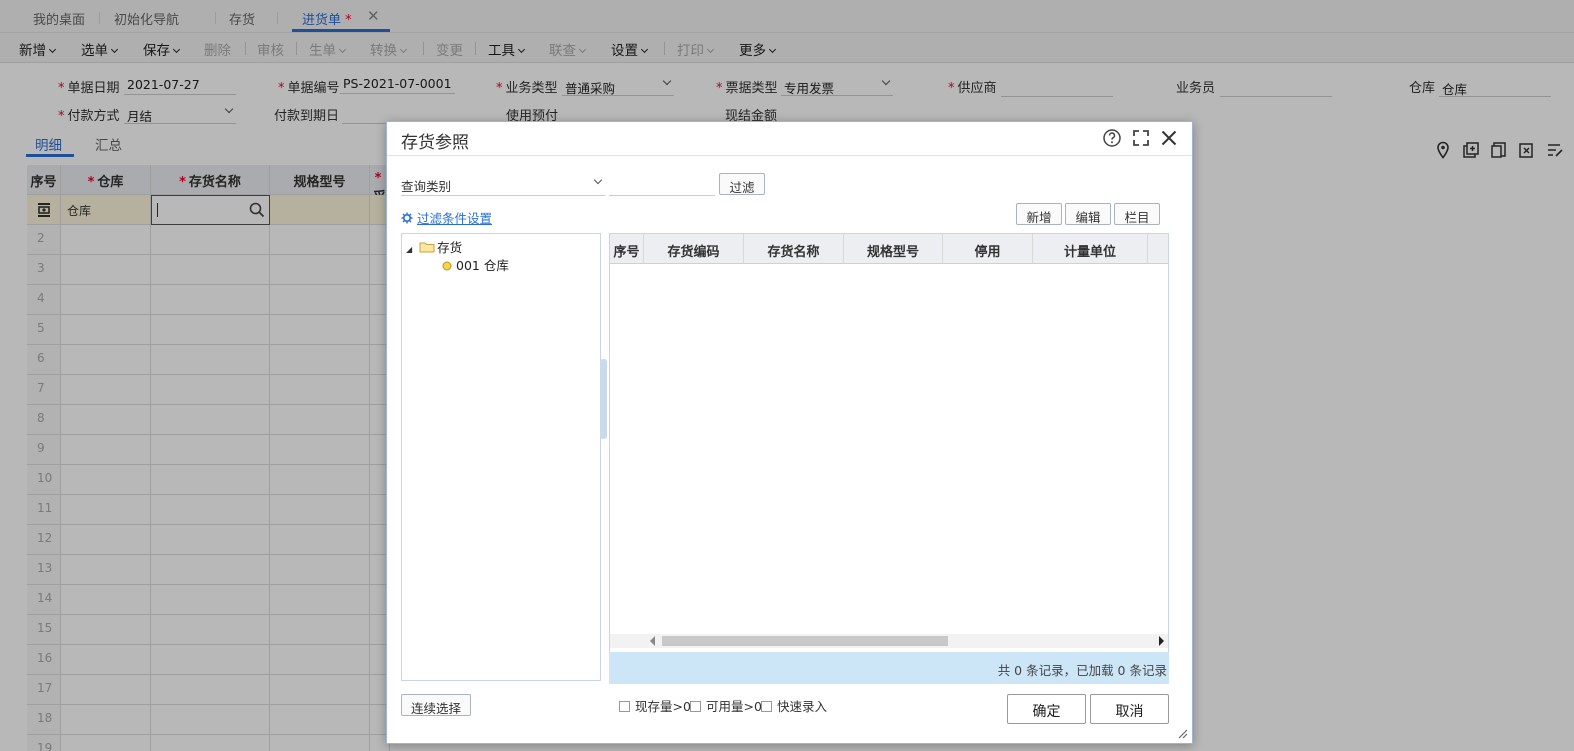 Image resolution: width=1574 pixels, height=751 pixels. I want to click on expand-triangle-icon: ◢, so click(409, 249).